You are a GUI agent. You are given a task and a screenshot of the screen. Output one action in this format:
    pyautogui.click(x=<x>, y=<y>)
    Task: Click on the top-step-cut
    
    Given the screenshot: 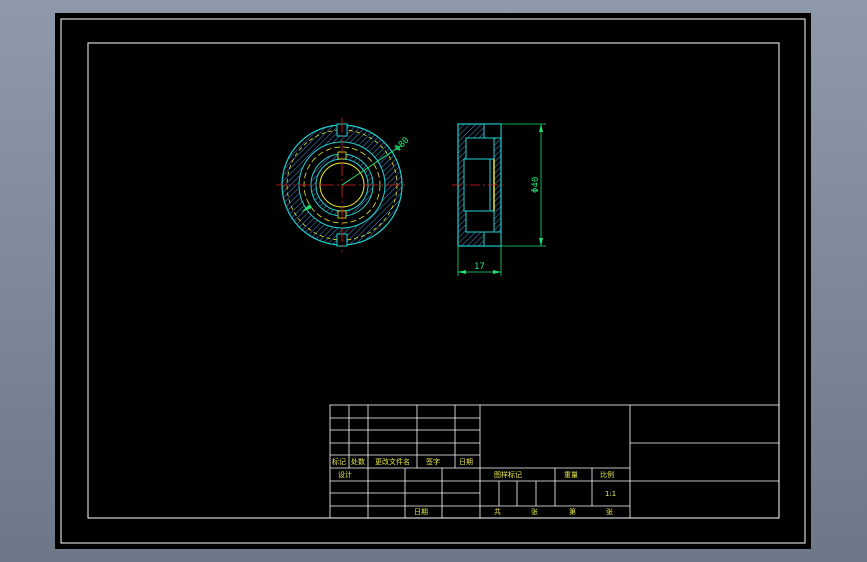 What is the action you would take?
    pyautogui.click(x=492, y=131)
    